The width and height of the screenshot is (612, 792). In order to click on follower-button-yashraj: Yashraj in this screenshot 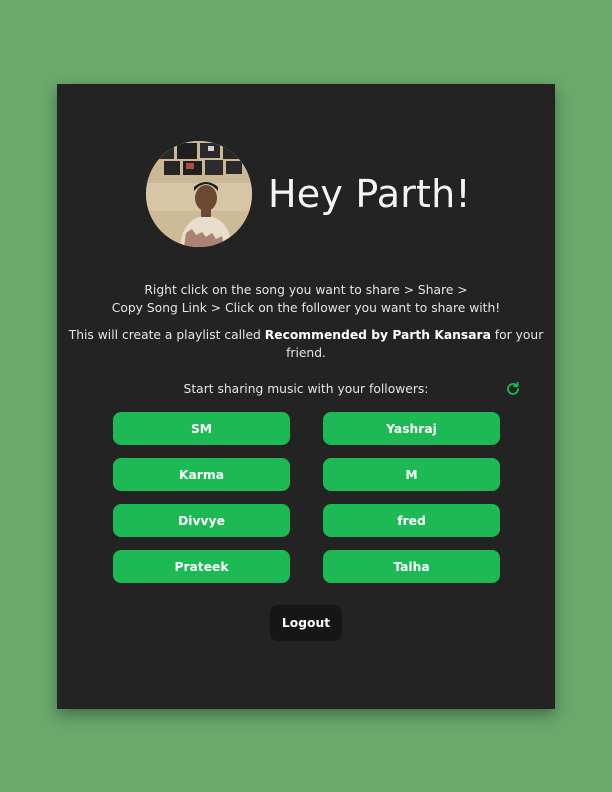, I will do `click(411, 428)`.